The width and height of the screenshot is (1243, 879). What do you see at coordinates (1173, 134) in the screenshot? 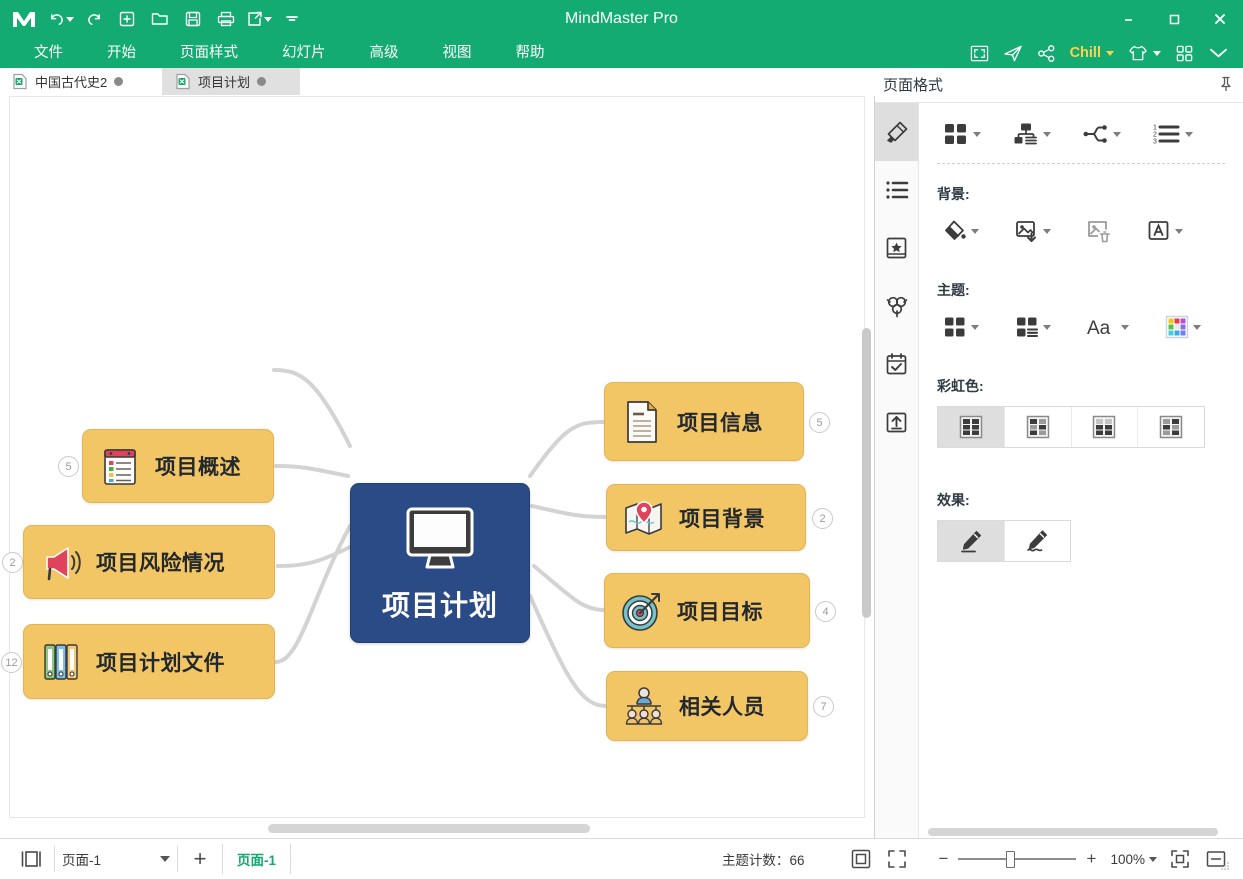
I see `numbering-button: 123` at bounding box center [1173, 134].